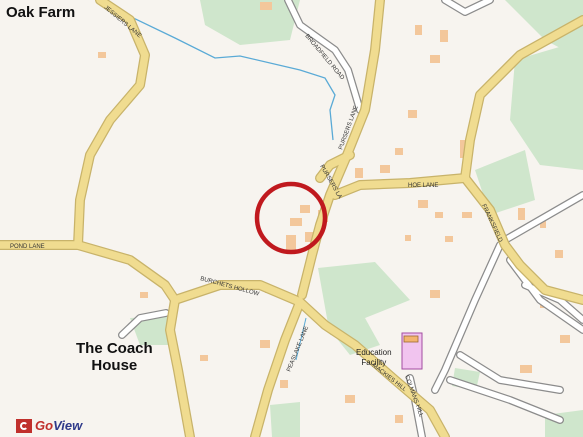  I want to click on goview-logo: GoView, so click(49, 425).